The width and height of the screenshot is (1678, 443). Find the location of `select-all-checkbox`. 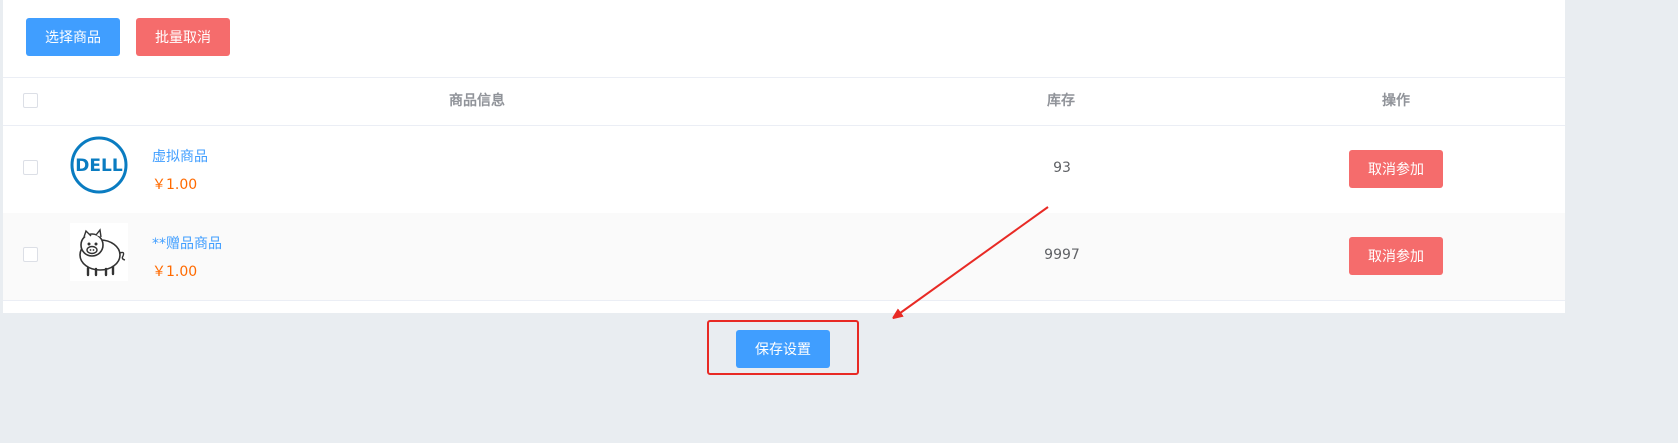

select-all-checkbox is located at coordinates (30, 100).